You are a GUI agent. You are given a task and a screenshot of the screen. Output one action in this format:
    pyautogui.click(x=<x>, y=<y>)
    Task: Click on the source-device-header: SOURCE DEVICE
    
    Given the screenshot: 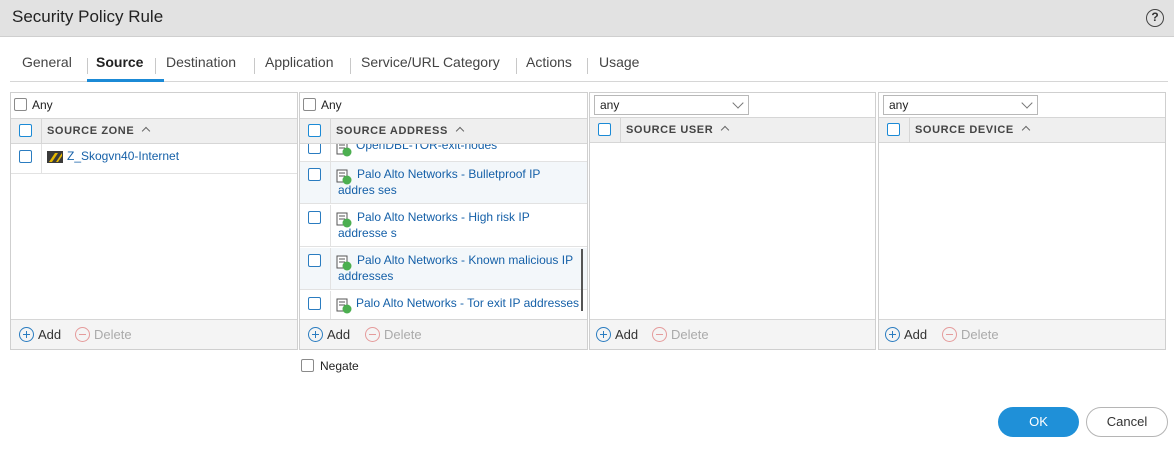 What is the action you would take?
    pyautogui.click(x=1022, y=130)
    